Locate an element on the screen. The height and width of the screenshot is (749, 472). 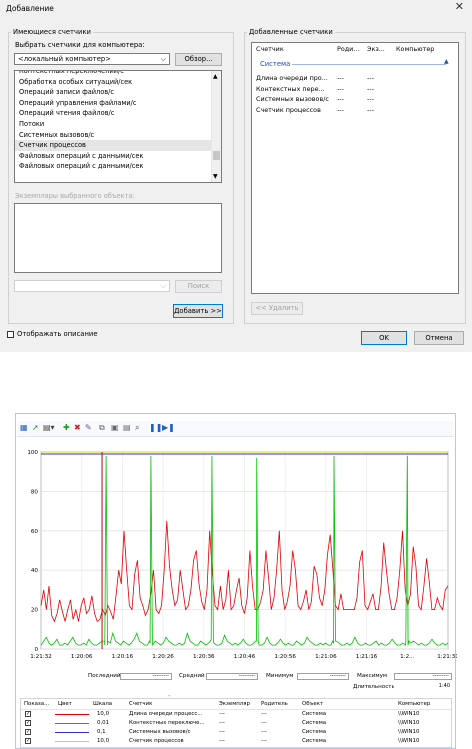
category-system: Система is located at coordinates (275, 64).